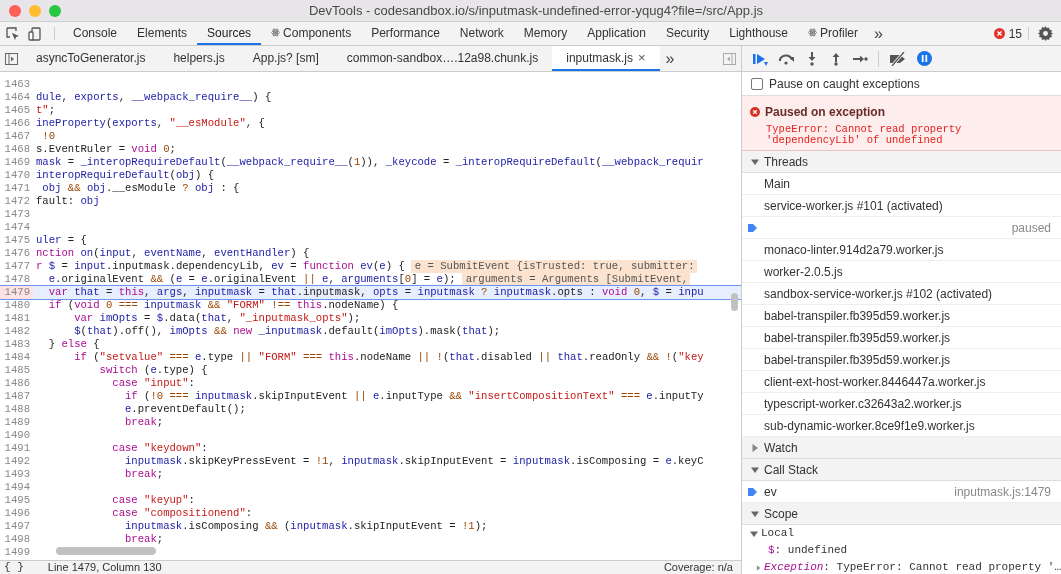 This screenshot has height=574, width=1061. Describe the element at coordinates (17, 552) in the screenshot. I see `line-number: 1499` at that location.